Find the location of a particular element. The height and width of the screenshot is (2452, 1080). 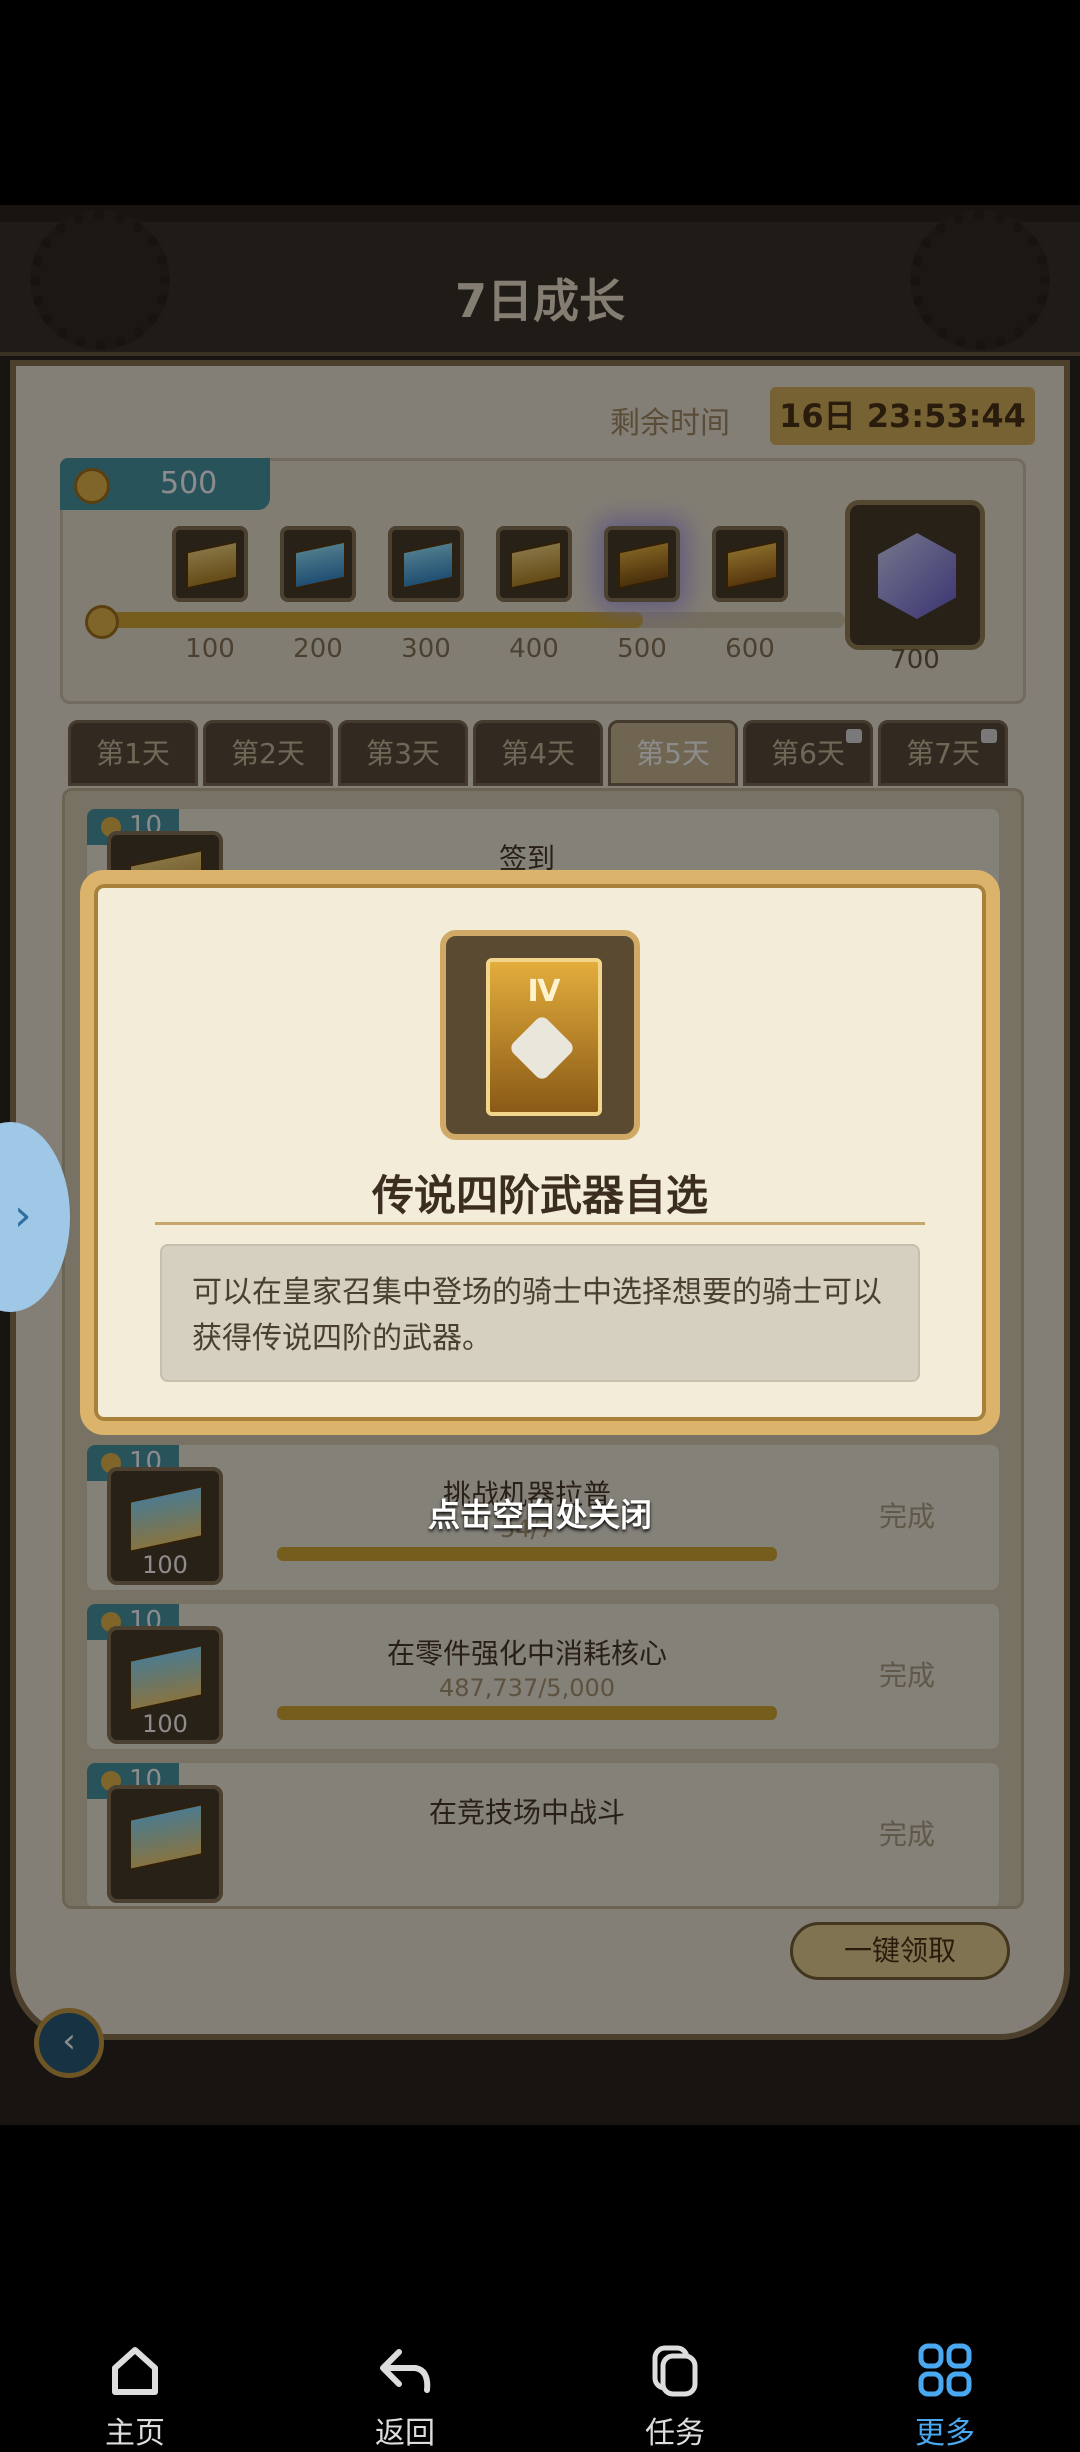

home-icon is located at coordinates (135, 2371).